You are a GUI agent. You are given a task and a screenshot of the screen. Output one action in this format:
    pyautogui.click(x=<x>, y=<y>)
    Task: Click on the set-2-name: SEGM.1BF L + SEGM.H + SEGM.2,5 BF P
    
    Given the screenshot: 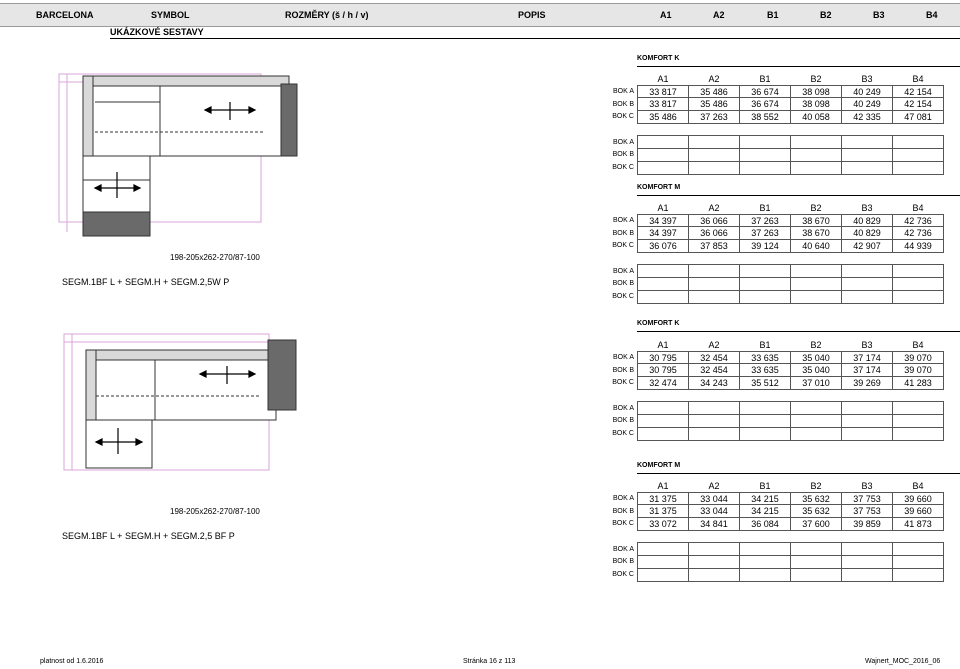 What is the action you would take?
    pyautogui.click(x=148, y=536)
    